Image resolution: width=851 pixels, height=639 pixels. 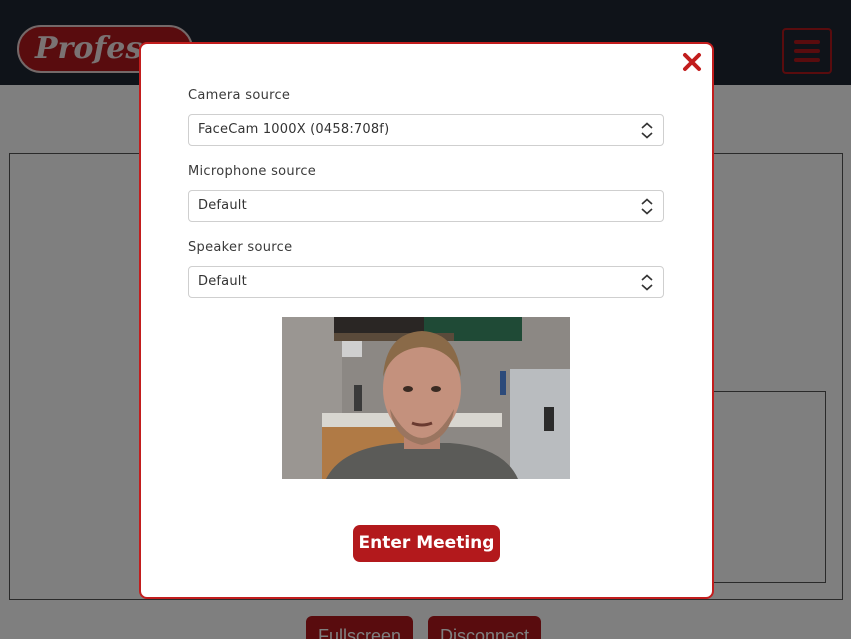 What do you see at coordinates (426, 543) in the screenshot?
I see `enter-meeting-button: Enter Meeting` at bounding box center [426, 543].